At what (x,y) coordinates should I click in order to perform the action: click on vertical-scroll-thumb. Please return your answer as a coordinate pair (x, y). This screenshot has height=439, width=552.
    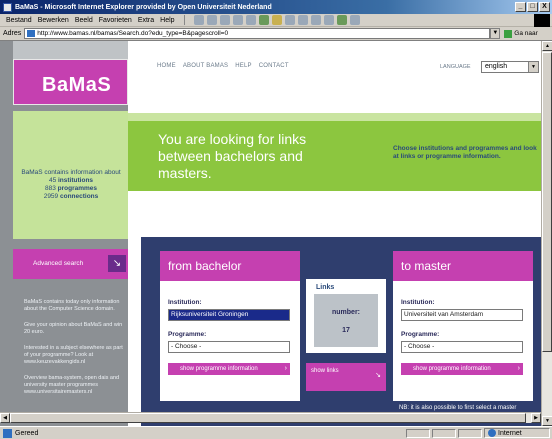
    Looking at the image, I should click on (547, 202).